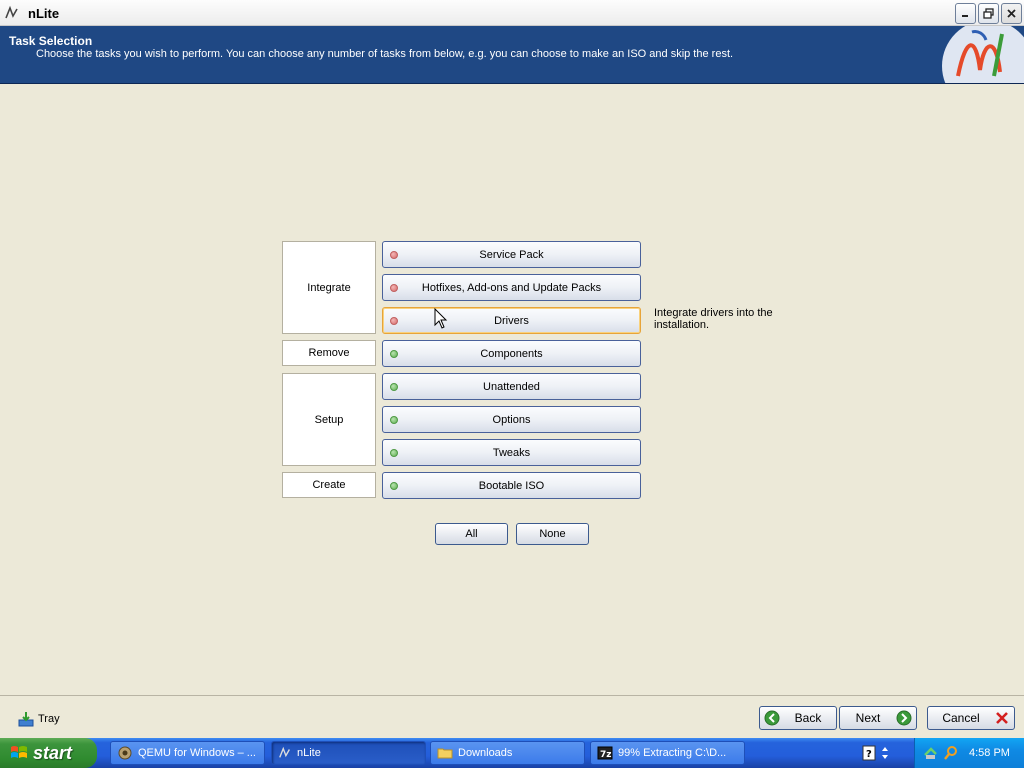  Describe the element at coordinates (329, 419) in the screenshot. I see `group-setup: Setup` at that location.